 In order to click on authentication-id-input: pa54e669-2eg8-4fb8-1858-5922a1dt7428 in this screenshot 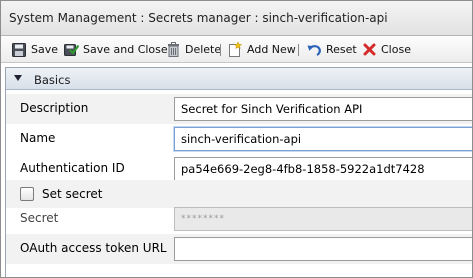, I will do `click(323, 169)`.